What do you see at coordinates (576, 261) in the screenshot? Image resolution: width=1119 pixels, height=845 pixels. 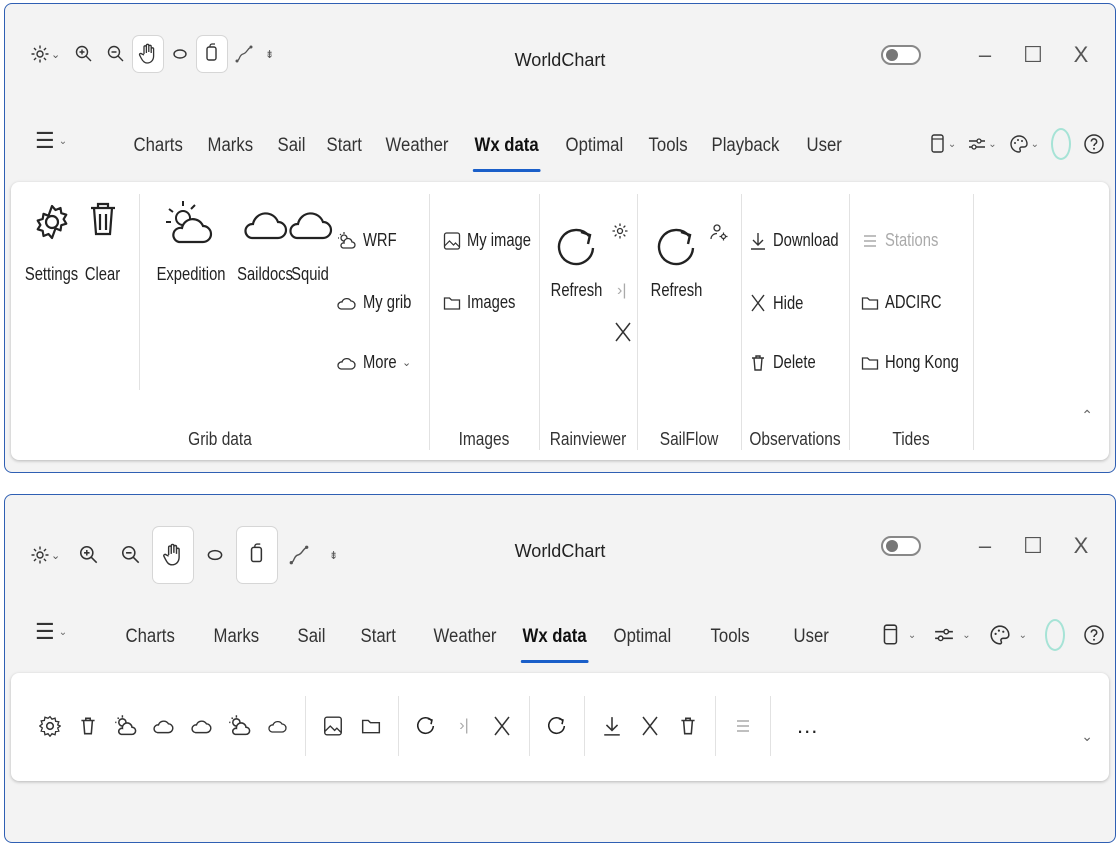 I see `rainviewer-refresh-button: Refresh` at bounding box center [576, 261].